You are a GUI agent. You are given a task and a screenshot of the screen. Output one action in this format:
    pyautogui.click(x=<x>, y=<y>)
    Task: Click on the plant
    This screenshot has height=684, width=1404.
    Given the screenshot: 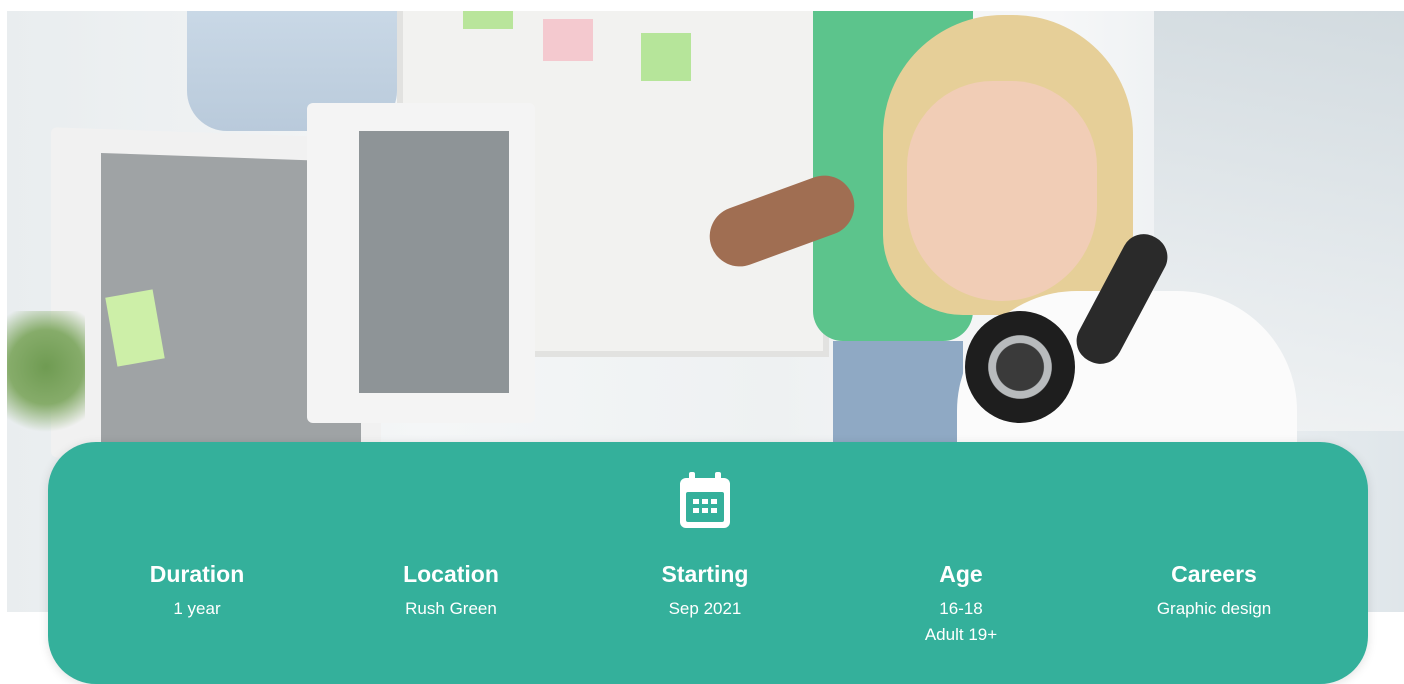 What is the action you would take?
    pyautogui.click(x=46, y=381)
    